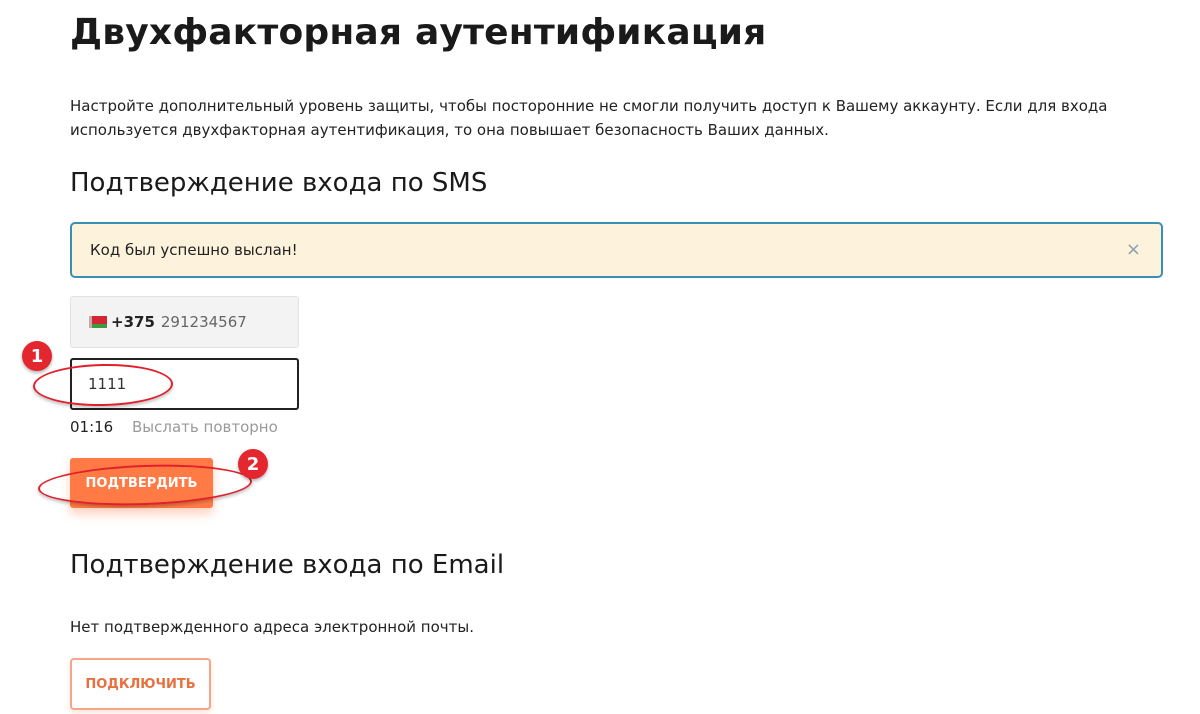  I want to click on annotation-badge-1: 1, so click(37, 356).